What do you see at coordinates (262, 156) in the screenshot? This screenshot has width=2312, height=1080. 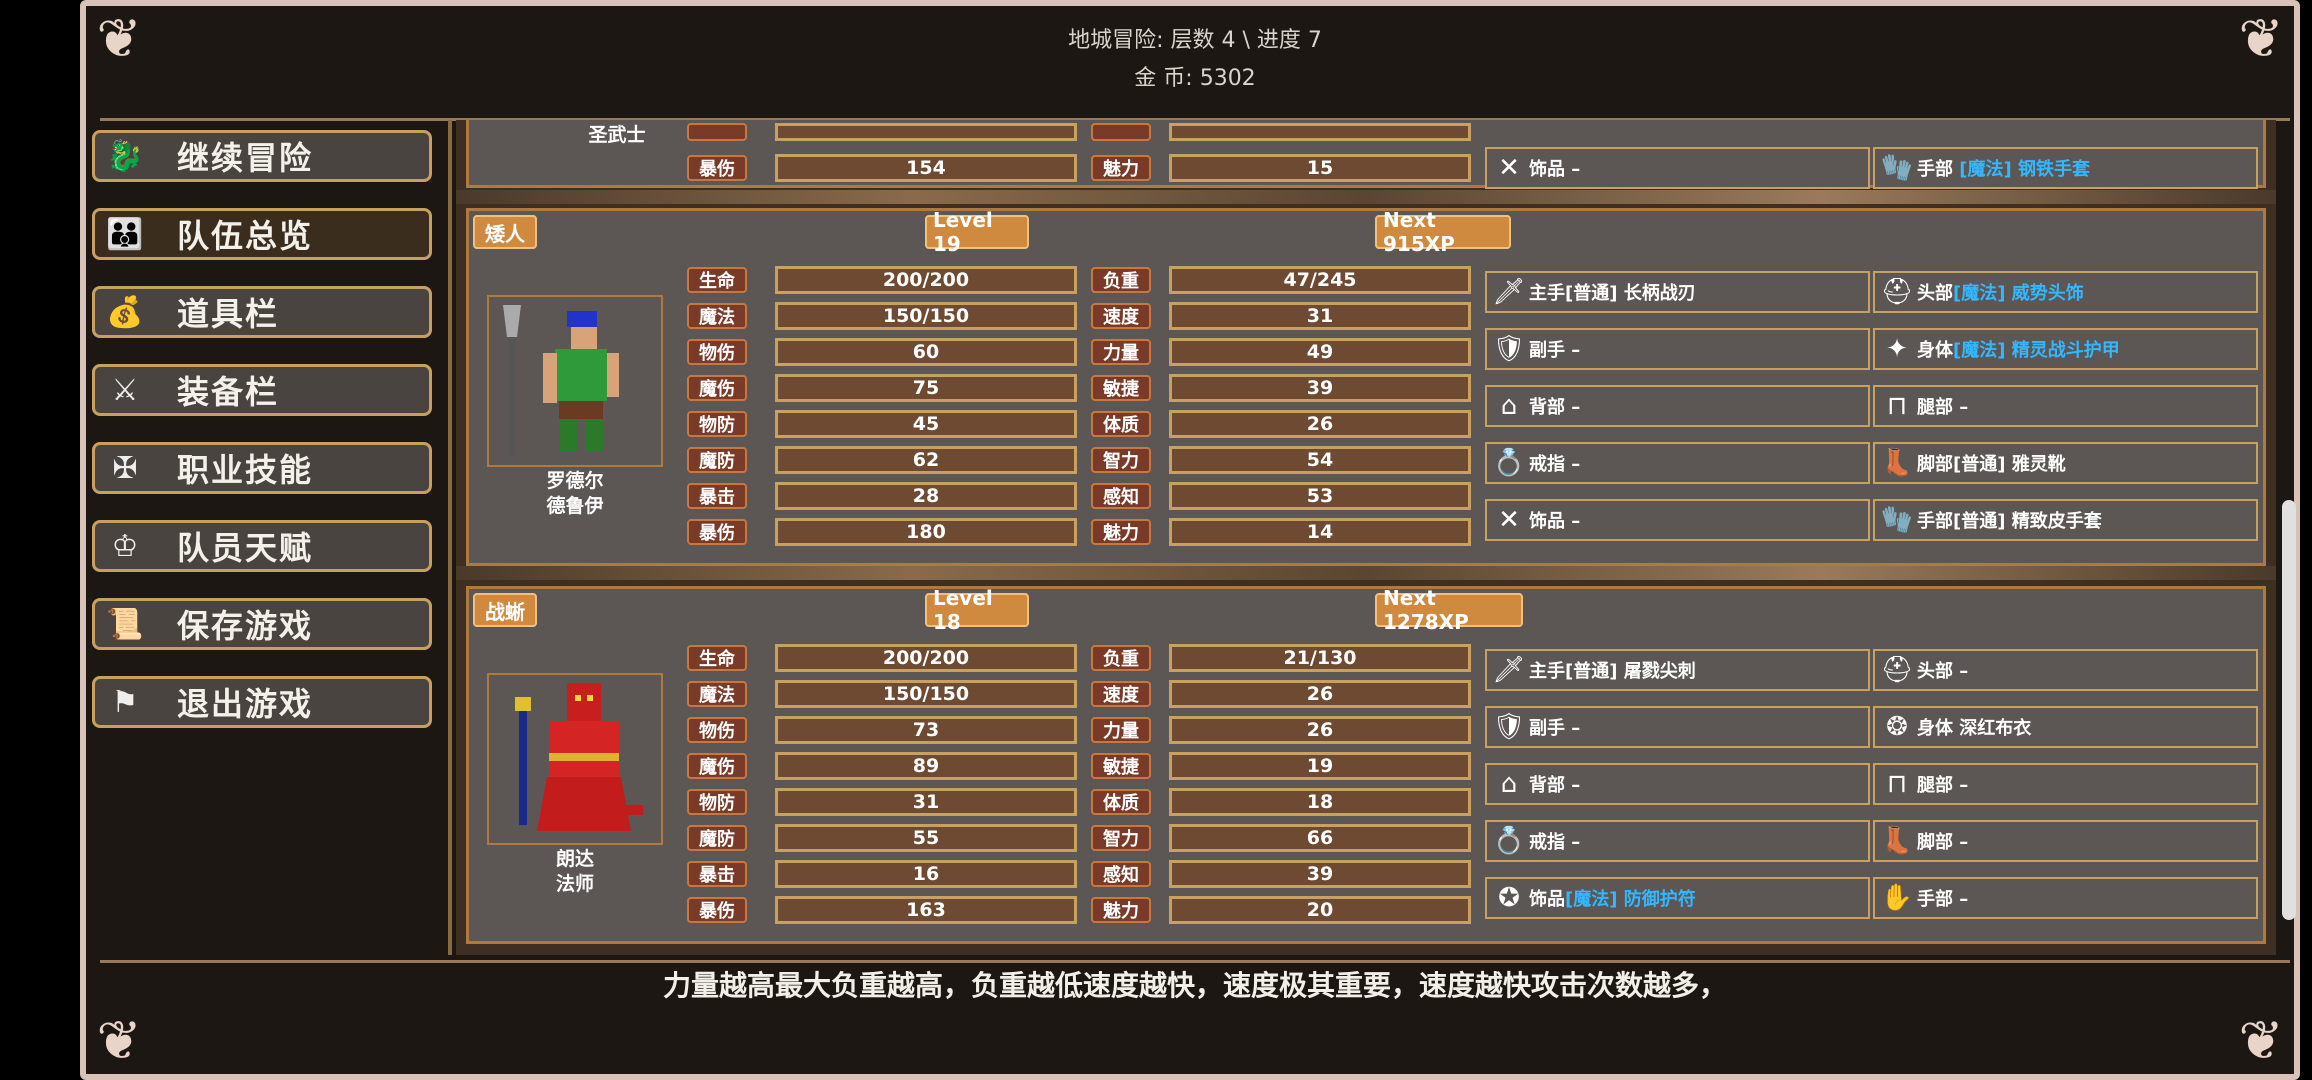 I see `continue-adventure-button: 🐉 继续冒险` at bounding box center [262, 156].